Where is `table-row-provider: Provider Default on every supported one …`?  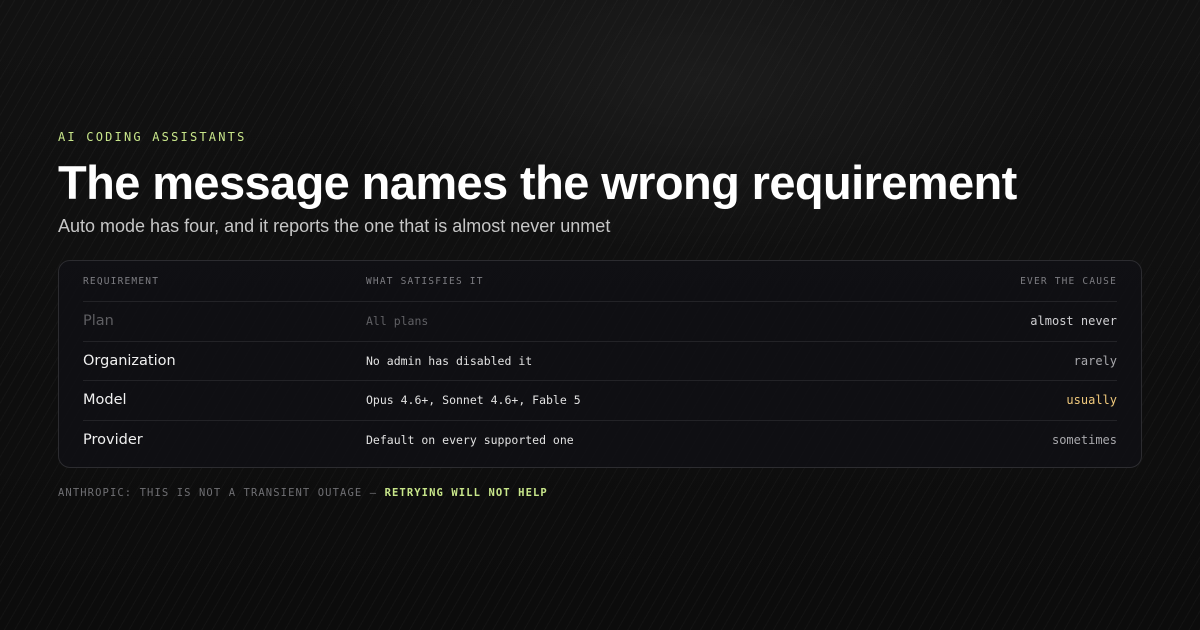 table-row-provider: Provider Default on every supported one … is located at coordinates (600, 441).